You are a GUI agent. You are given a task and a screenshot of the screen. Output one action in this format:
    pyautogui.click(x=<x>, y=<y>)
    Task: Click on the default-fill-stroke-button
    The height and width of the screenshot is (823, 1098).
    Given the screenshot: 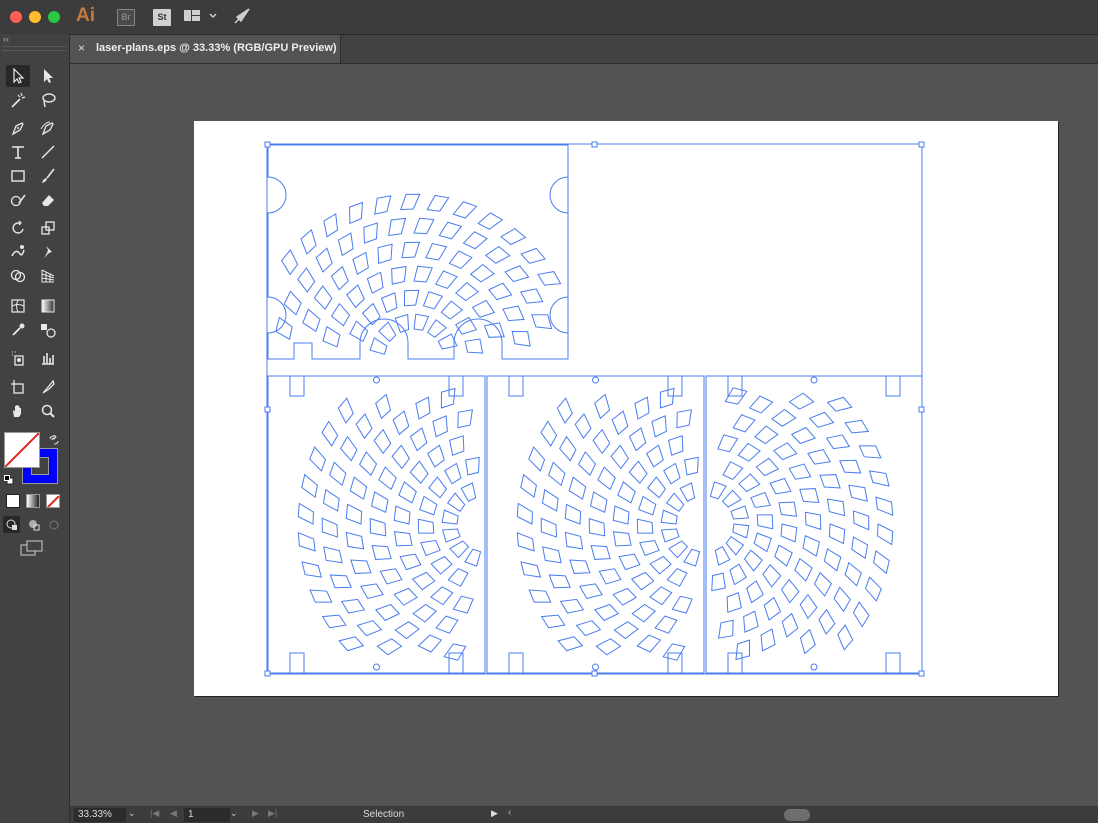 What is the action you would take?
    pyautogui.click(x=9, y=481)
    